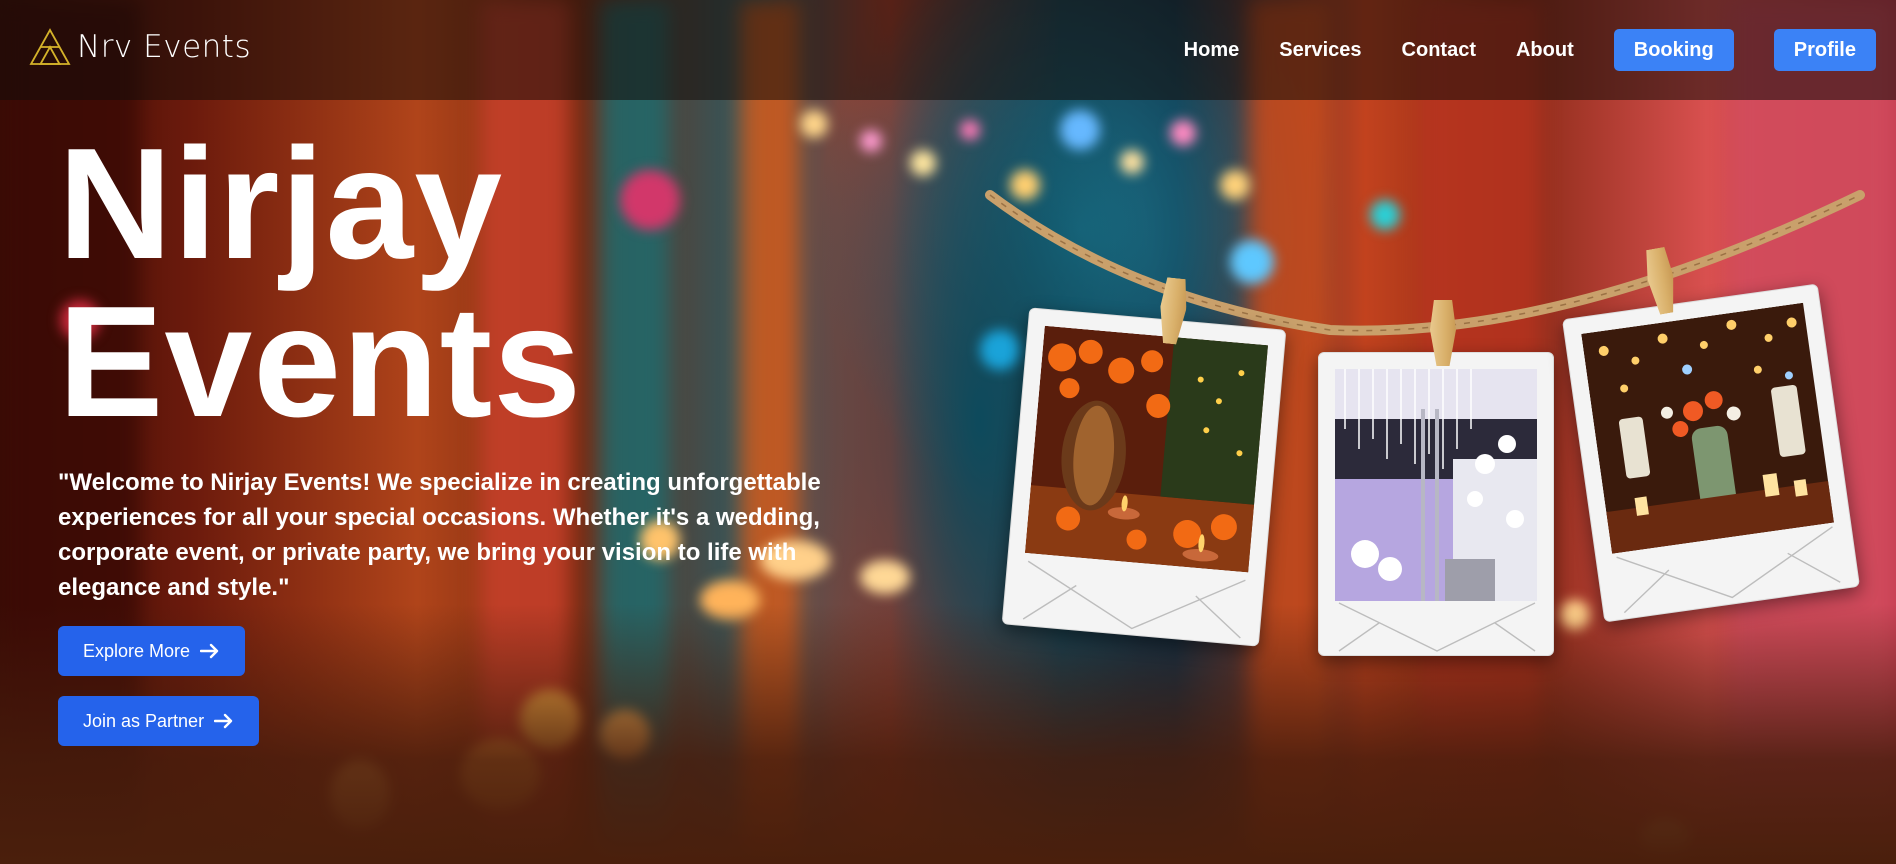 The image size is (1896, 864). Describe the element at coordinates (1212, 50) in the screenshot. I see `nav-home: Home` at that location.